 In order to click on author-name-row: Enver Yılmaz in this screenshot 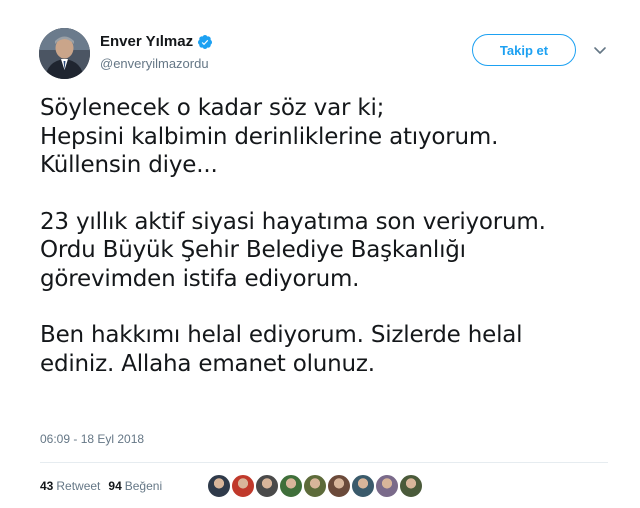, I will do `click(156, 41)`.